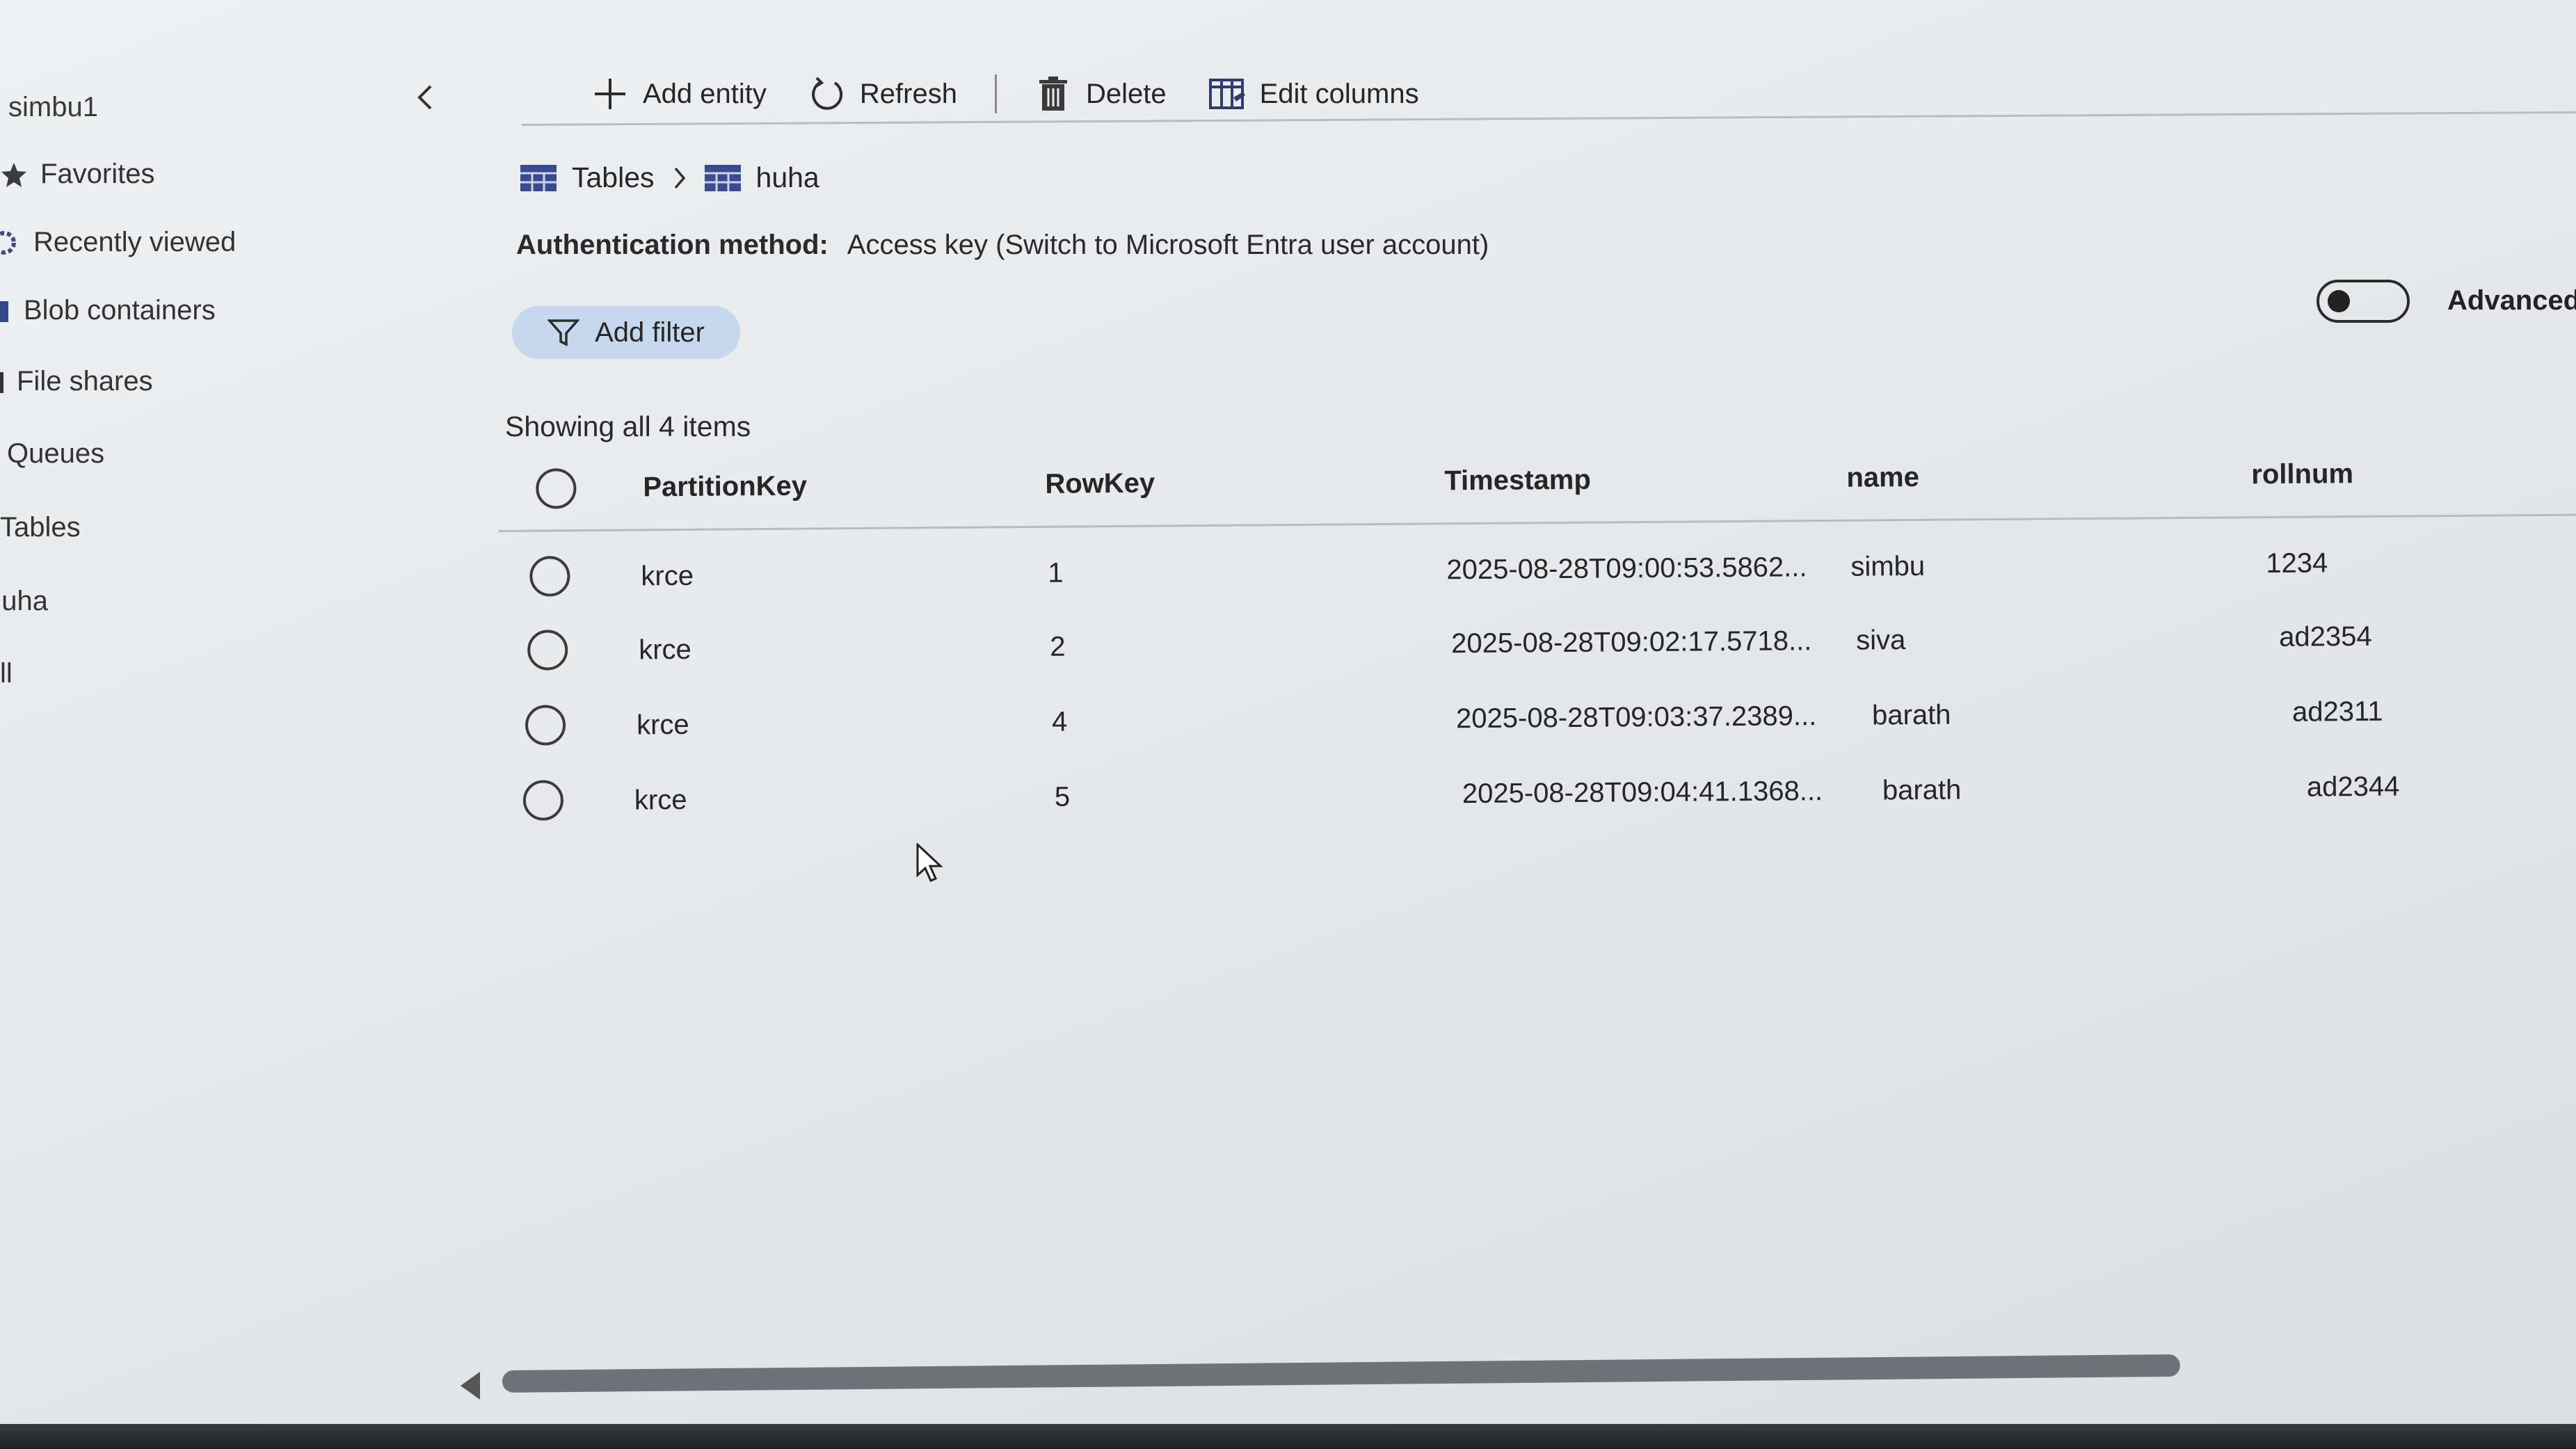  I want to click on sidebar-item-blob-containers: Blob containers, so click(108, 310).